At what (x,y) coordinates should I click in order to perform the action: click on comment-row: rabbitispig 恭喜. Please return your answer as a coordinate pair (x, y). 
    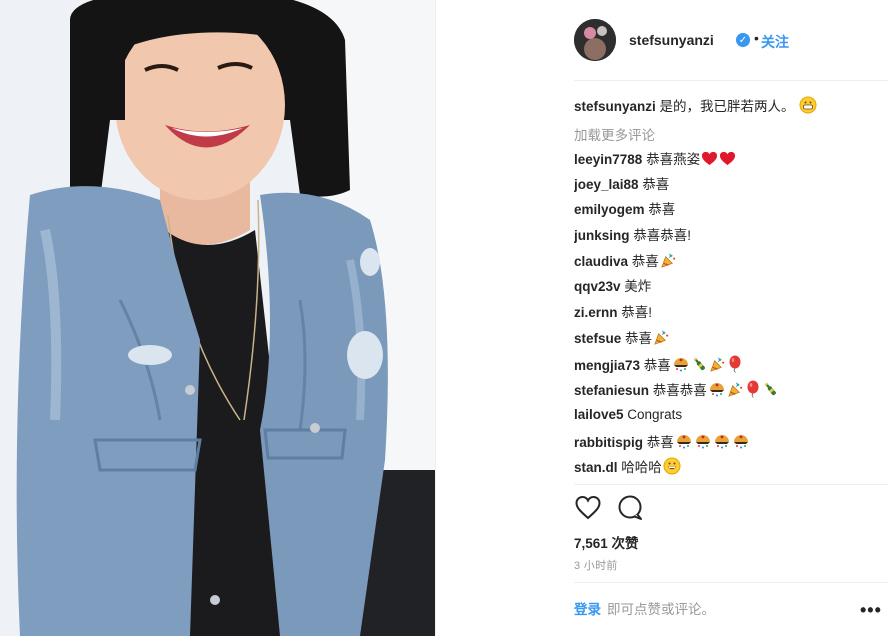
    Looking at the image, I should click on (662, 443).